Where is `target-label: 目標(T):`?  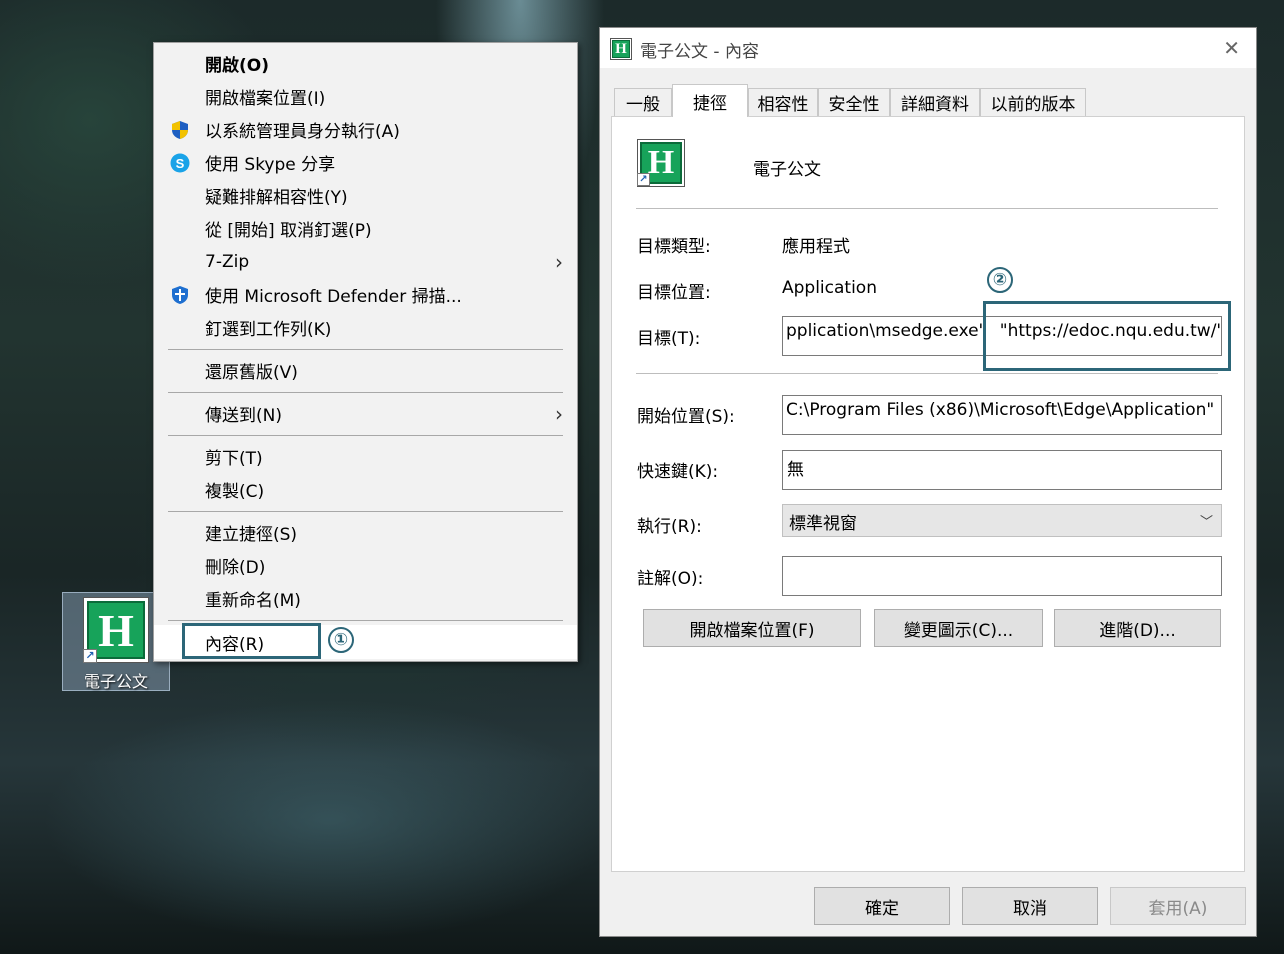 target-label: 目標(T): is located at coordinates (669, 339).